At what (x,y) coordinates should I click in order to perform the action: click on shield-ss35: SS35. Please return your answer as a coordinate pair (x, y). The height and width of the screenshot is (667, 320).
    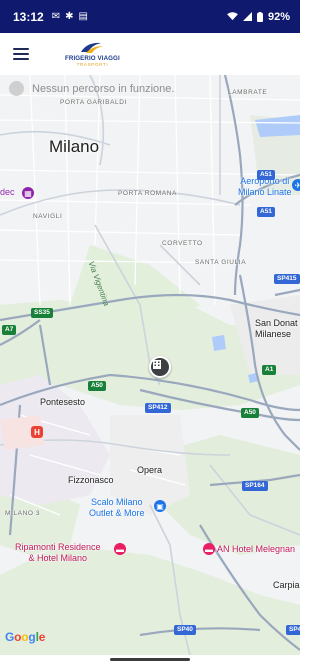
    Looking at the image, I should click on (42, 313).